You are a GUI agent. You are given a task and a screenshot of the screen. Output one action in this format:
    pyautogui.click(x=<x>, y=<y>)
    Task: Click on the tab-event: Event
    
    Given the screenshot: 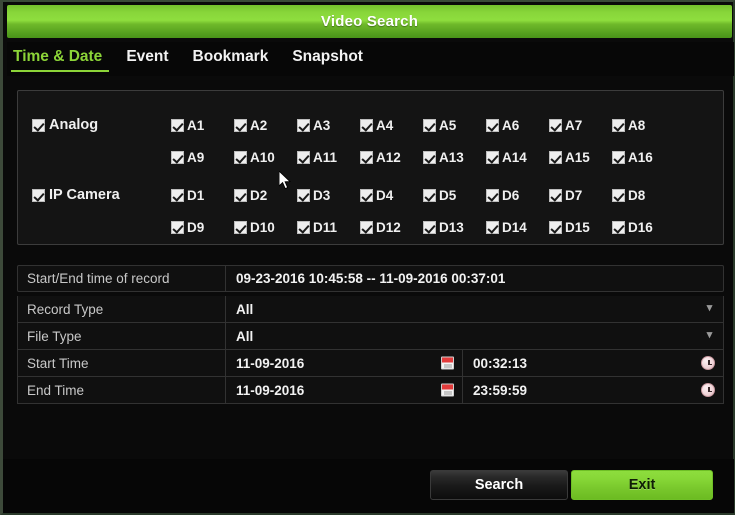 What is the action you would take?
    pyautogui.click(x=147, y=58)
    